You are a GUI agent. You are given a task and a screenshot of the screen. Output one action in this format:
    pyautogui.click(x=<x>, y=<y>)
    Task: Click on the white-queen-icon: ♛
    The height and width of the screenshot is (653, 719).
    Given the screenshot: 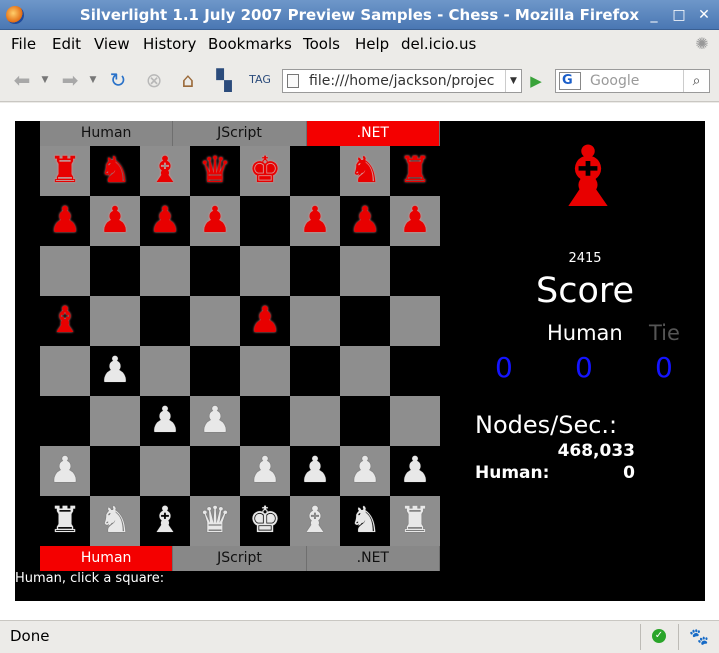 What is the action you would take?
    pyautogui.click(x=215, y=521)
    